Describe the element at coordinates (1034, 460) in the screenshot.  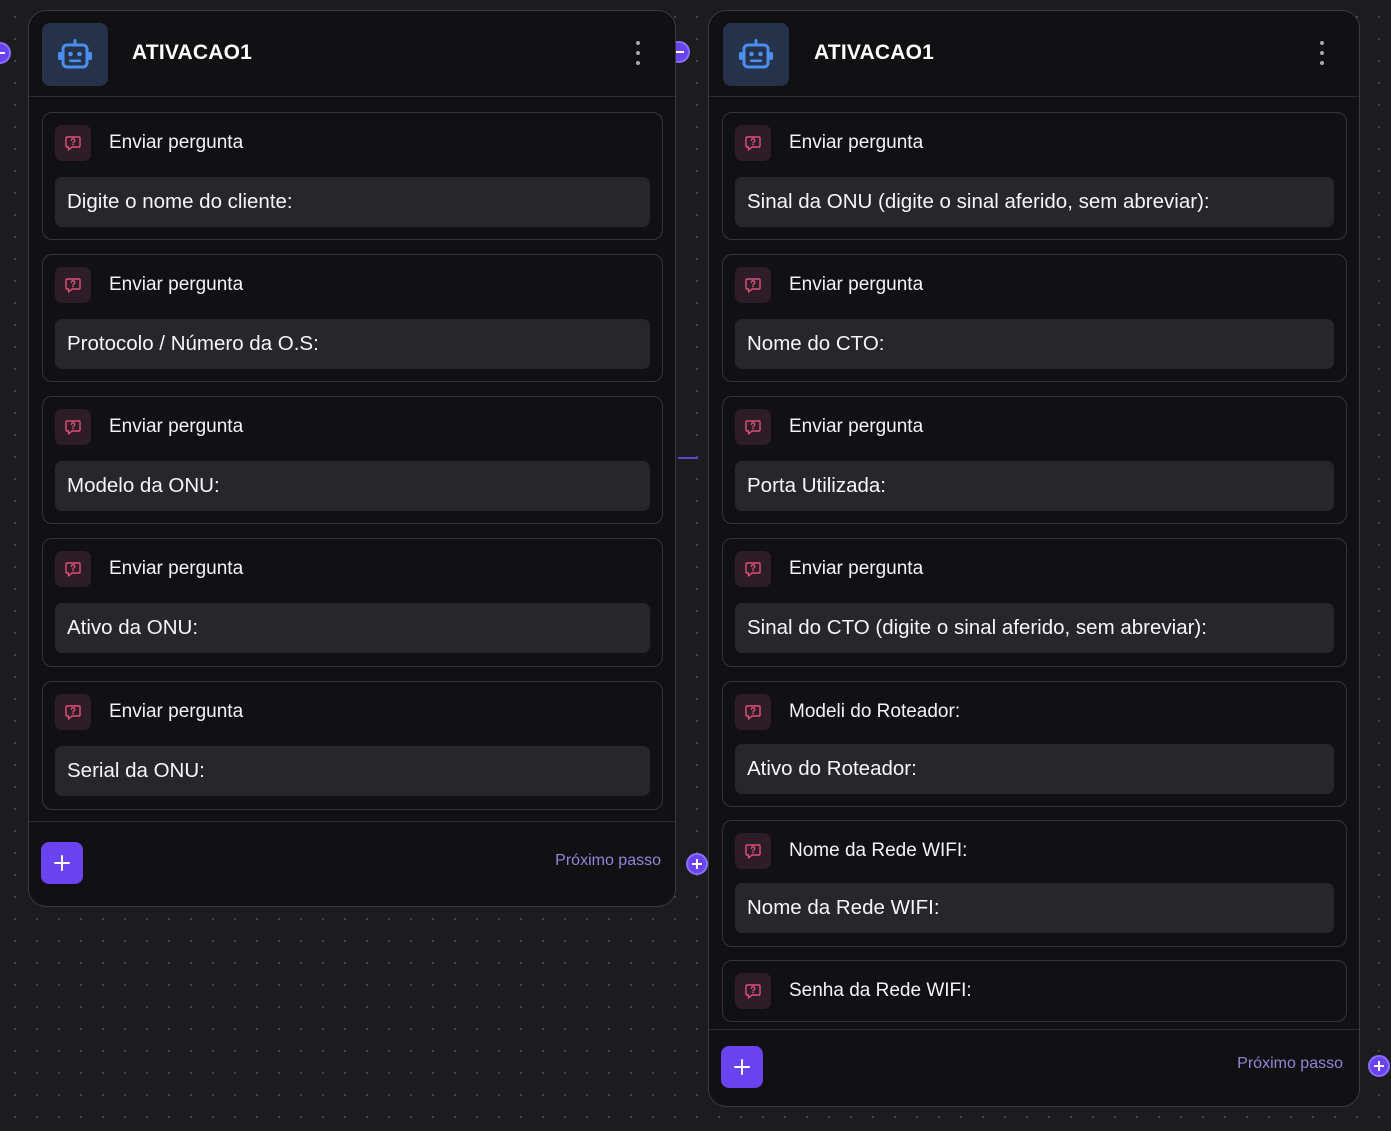
I see `question-card: Enviar pergunta Porta Utilizada:` at that location.